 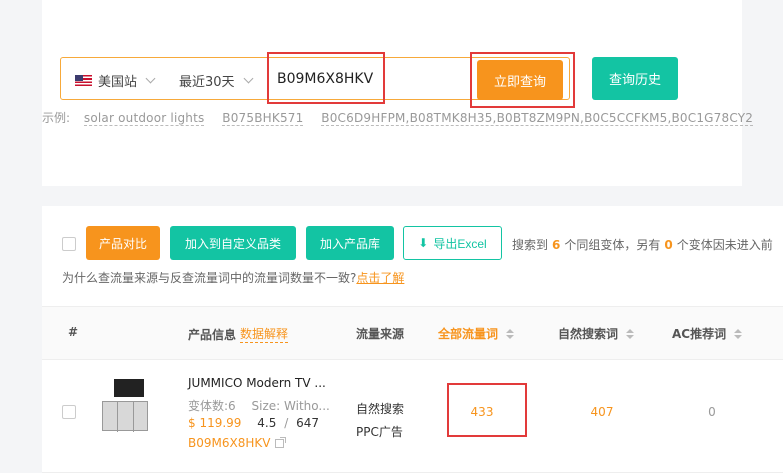 I want to click on source-ppc: PPC广告, so click(x=379, y=432).